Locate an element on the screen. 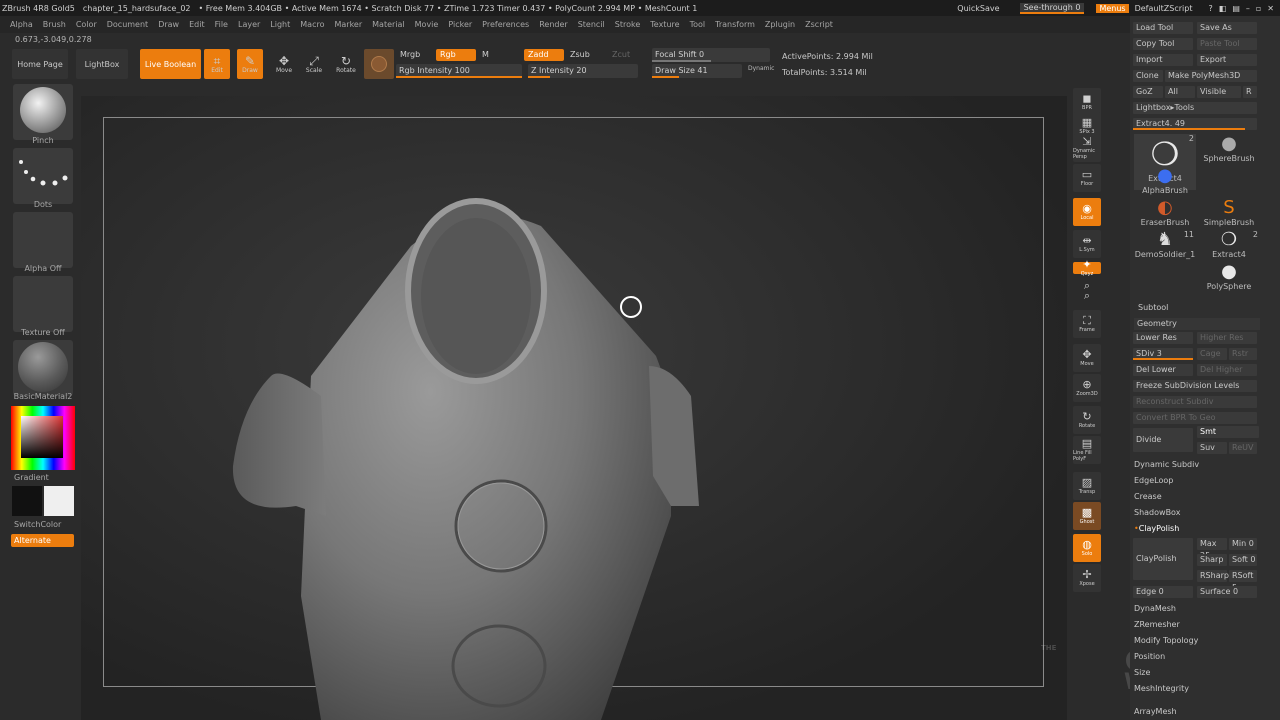 This screenshot has height=720, width=1280. subtool-header: Subtool is located at coordinates (1153, 308).